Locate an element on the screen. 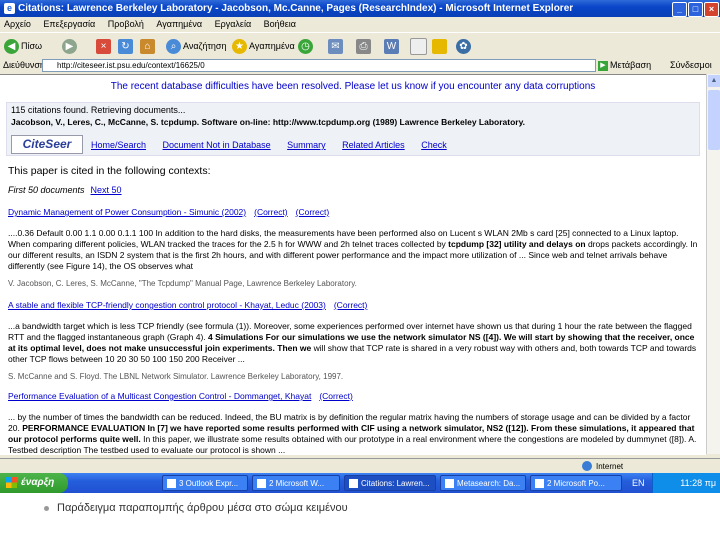  edit-icon: W is located at coordinates (391, 47).